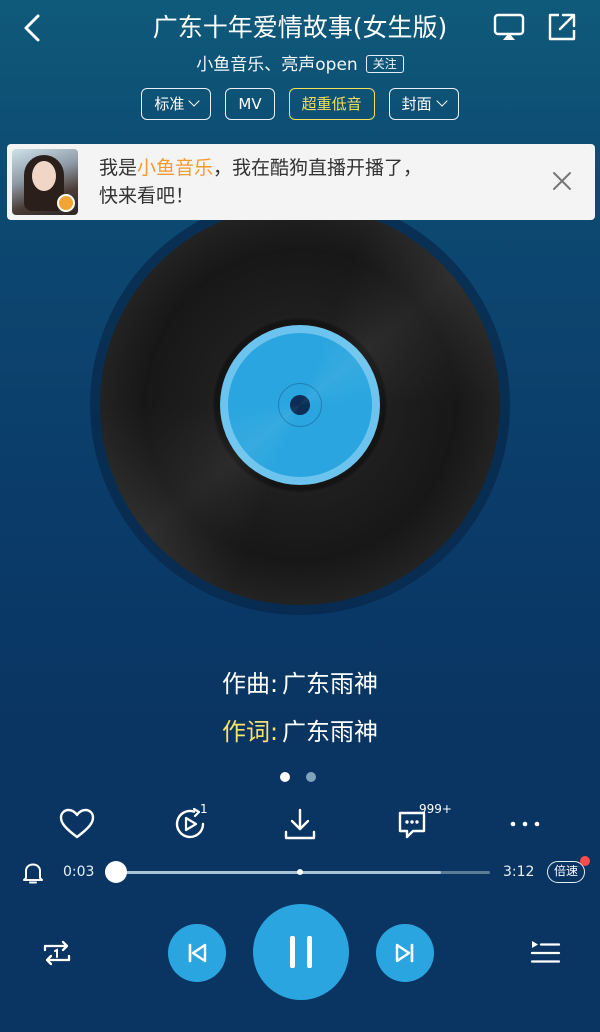  I want to click on pause-icon, so click(301, 952).